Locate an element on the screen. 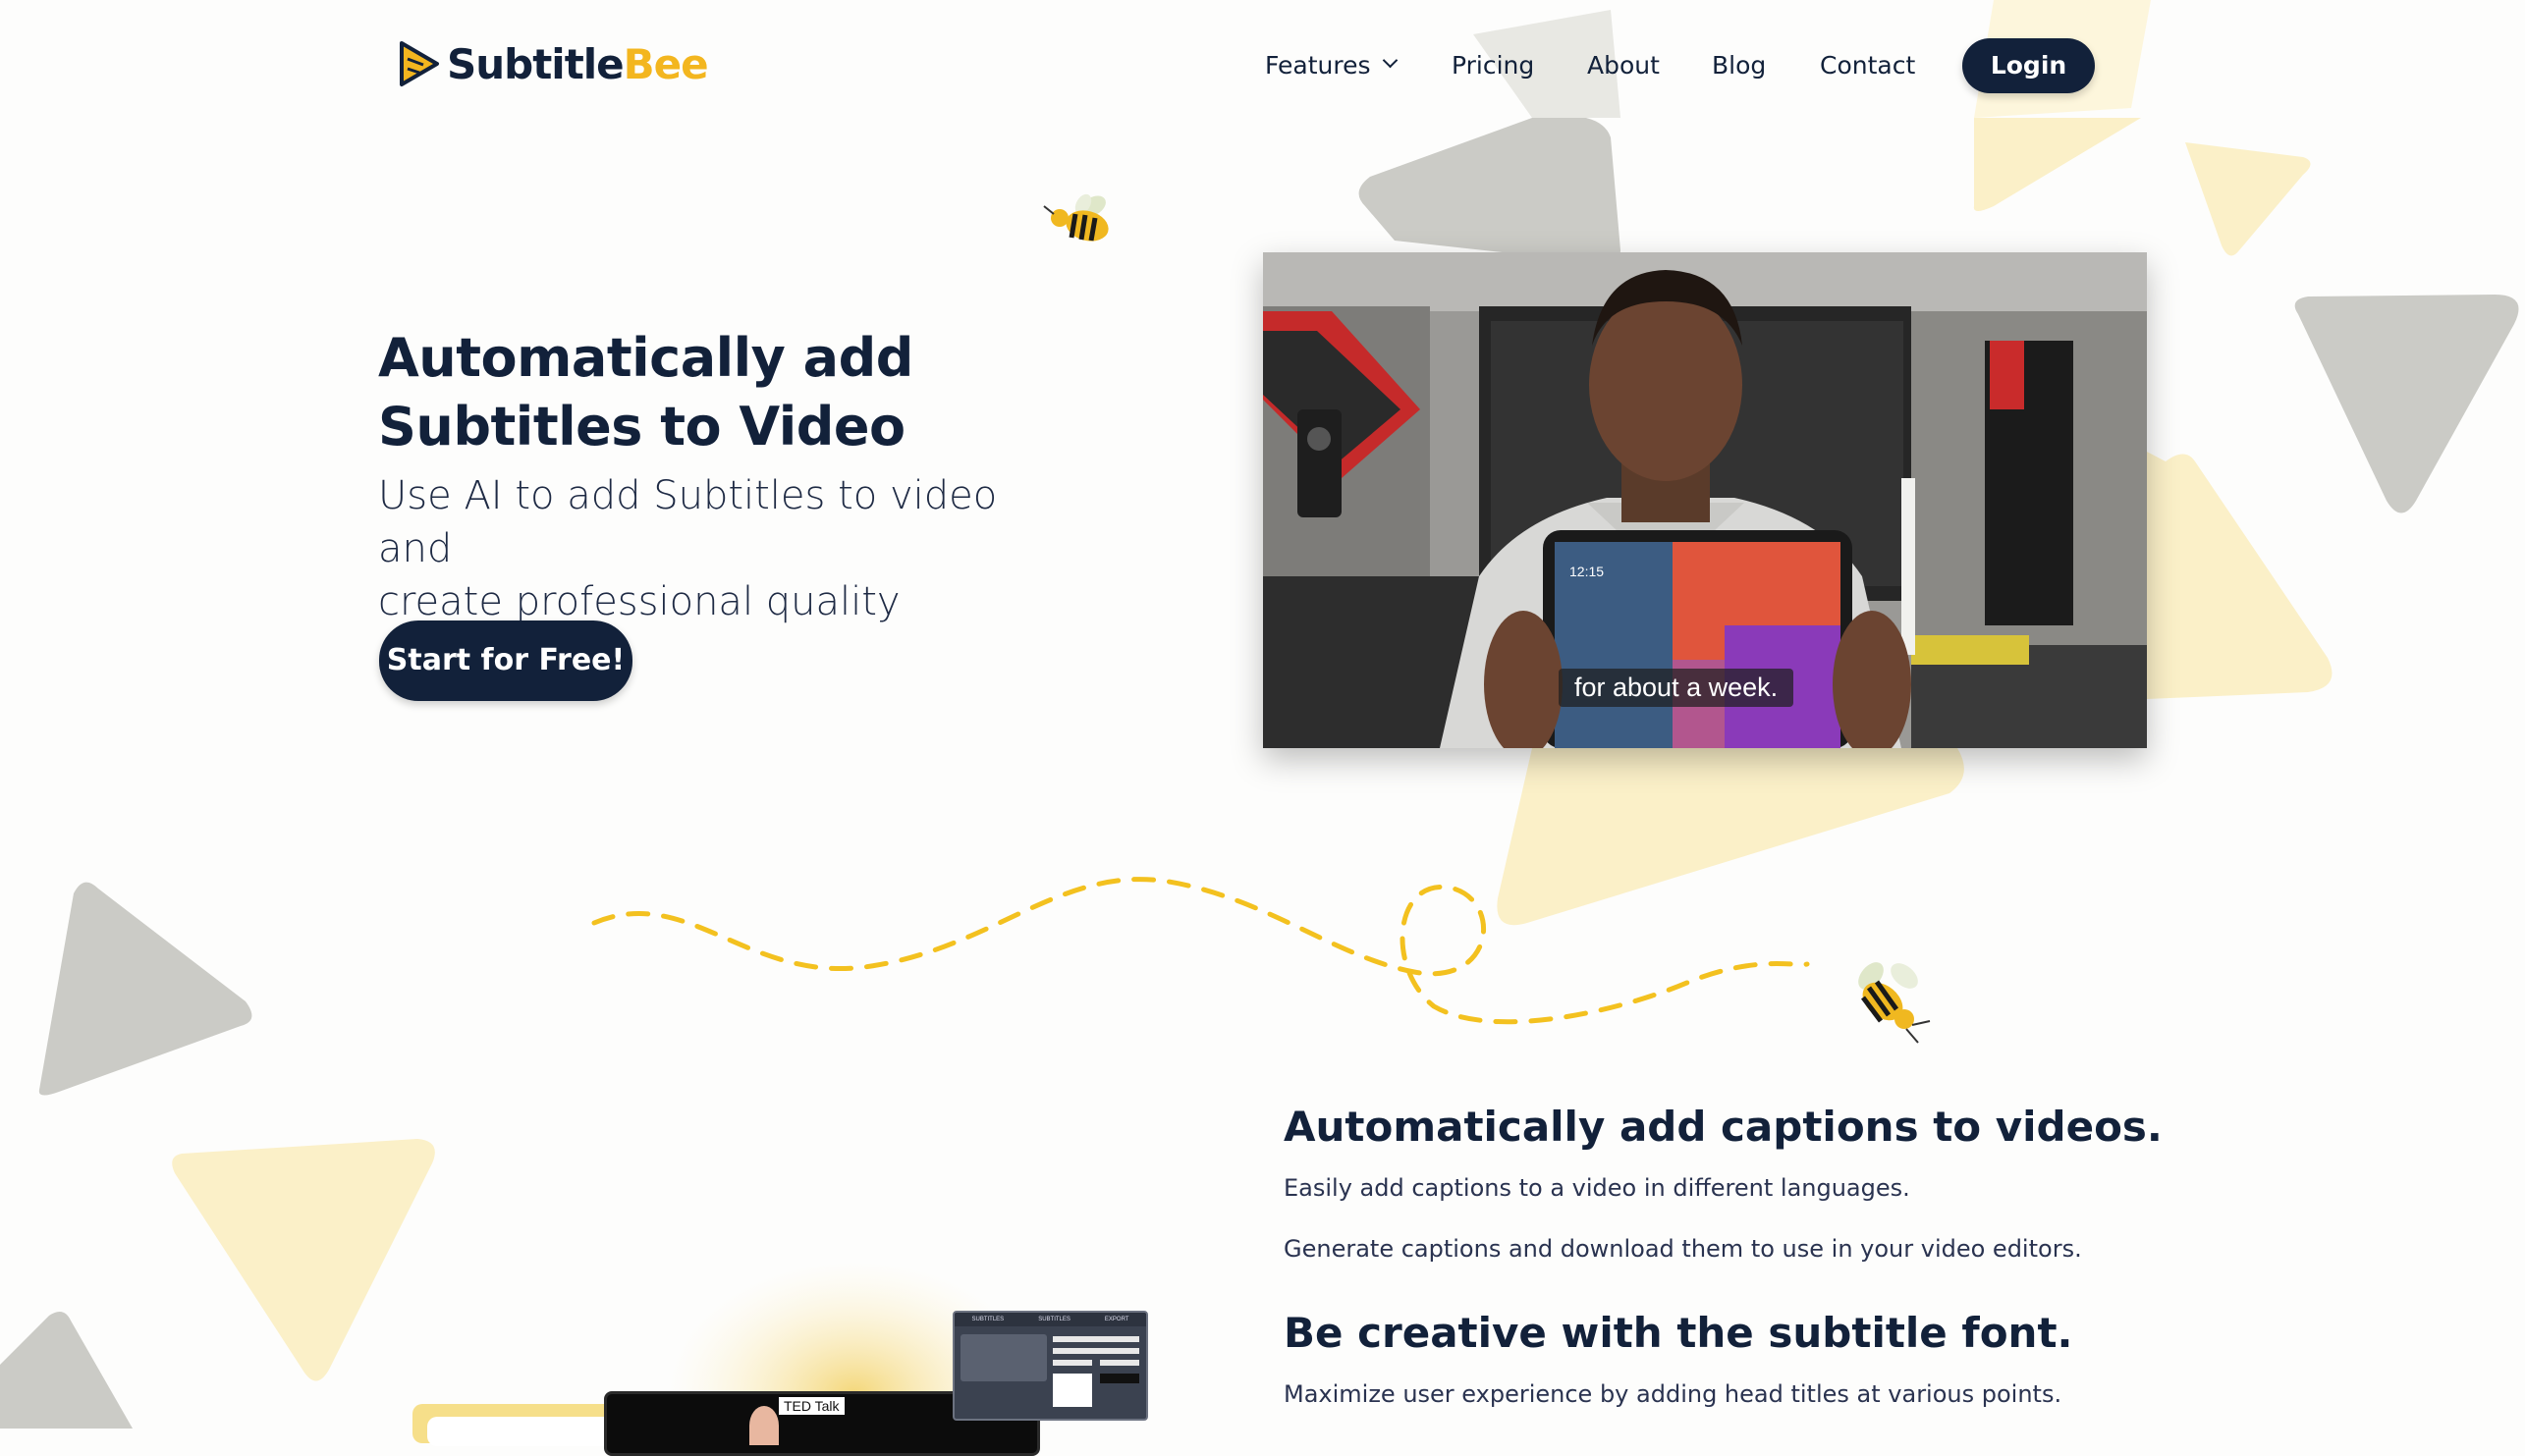 The width and height of the screenshot is (2525, 1456). nav-features: Features is located at coordinates (1331, 64).